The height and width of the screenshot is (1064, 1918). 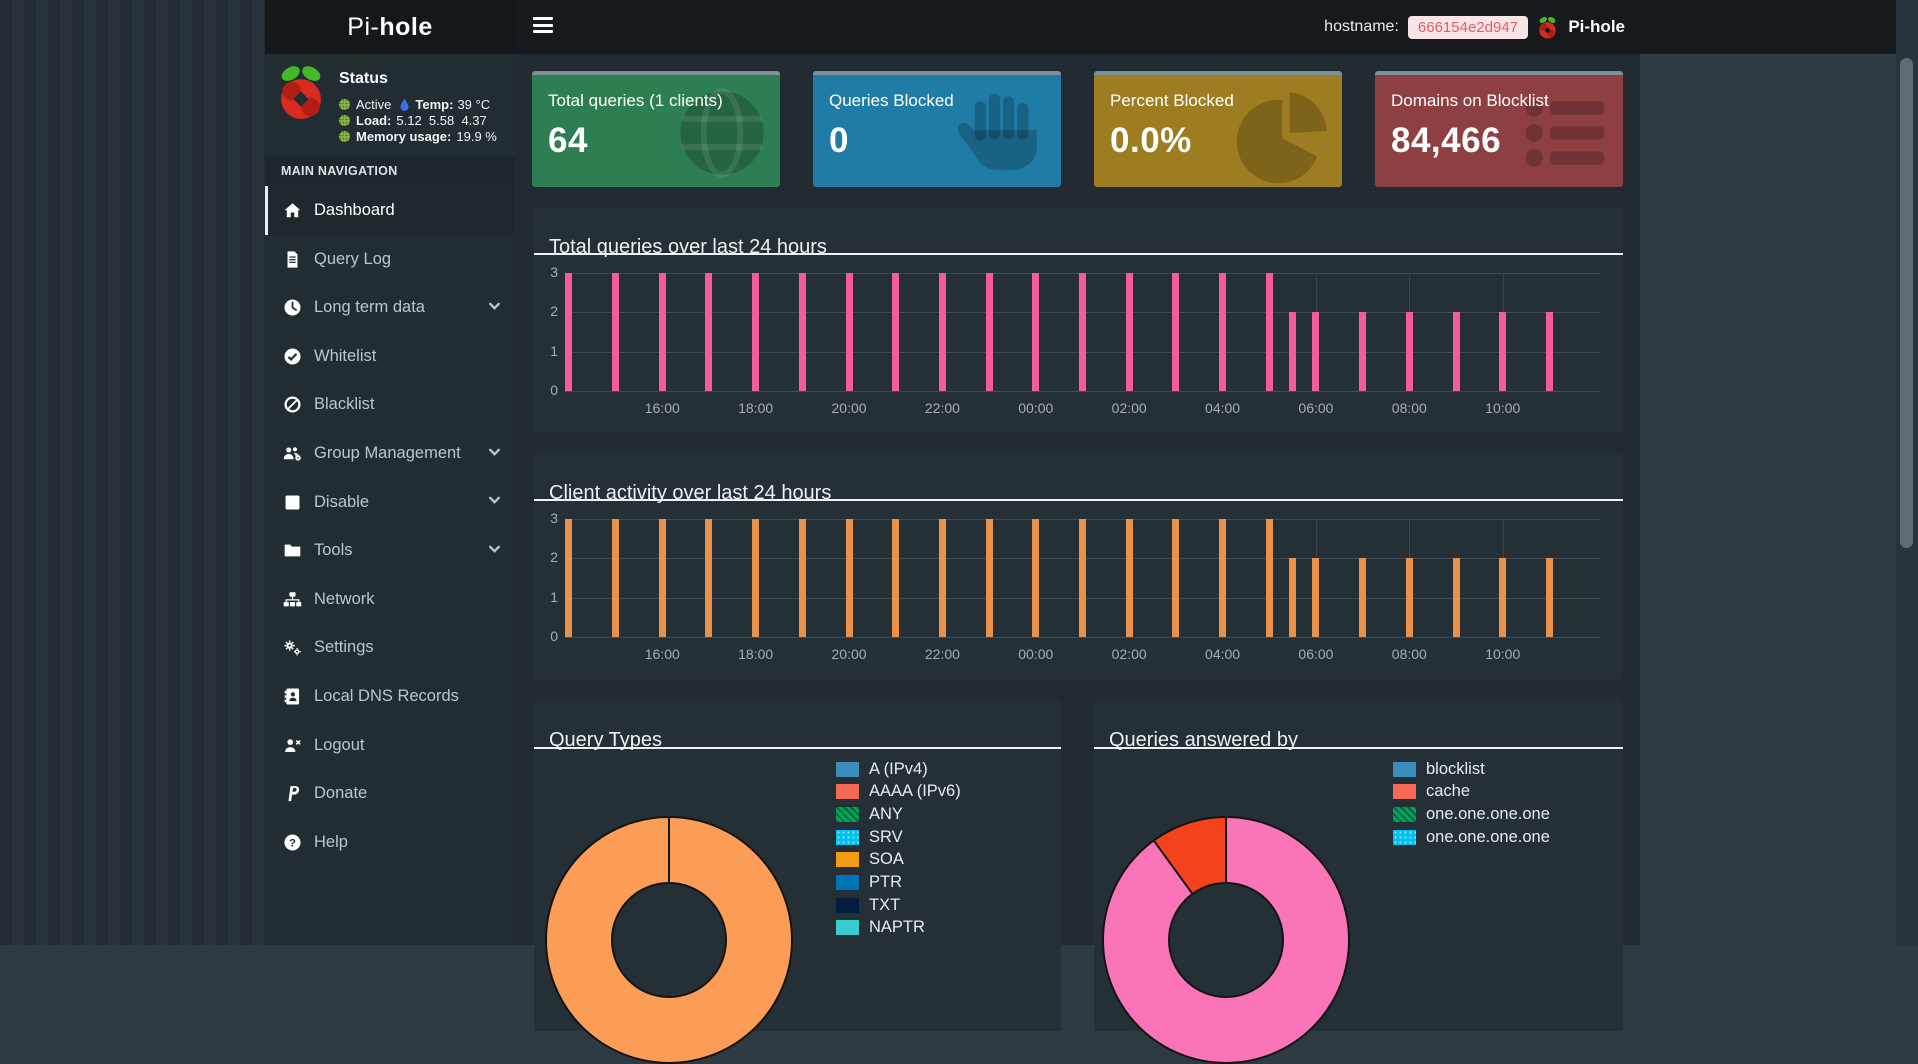 I want to click on sidebar-item-logout: Logout, so click(x=390, y=745).